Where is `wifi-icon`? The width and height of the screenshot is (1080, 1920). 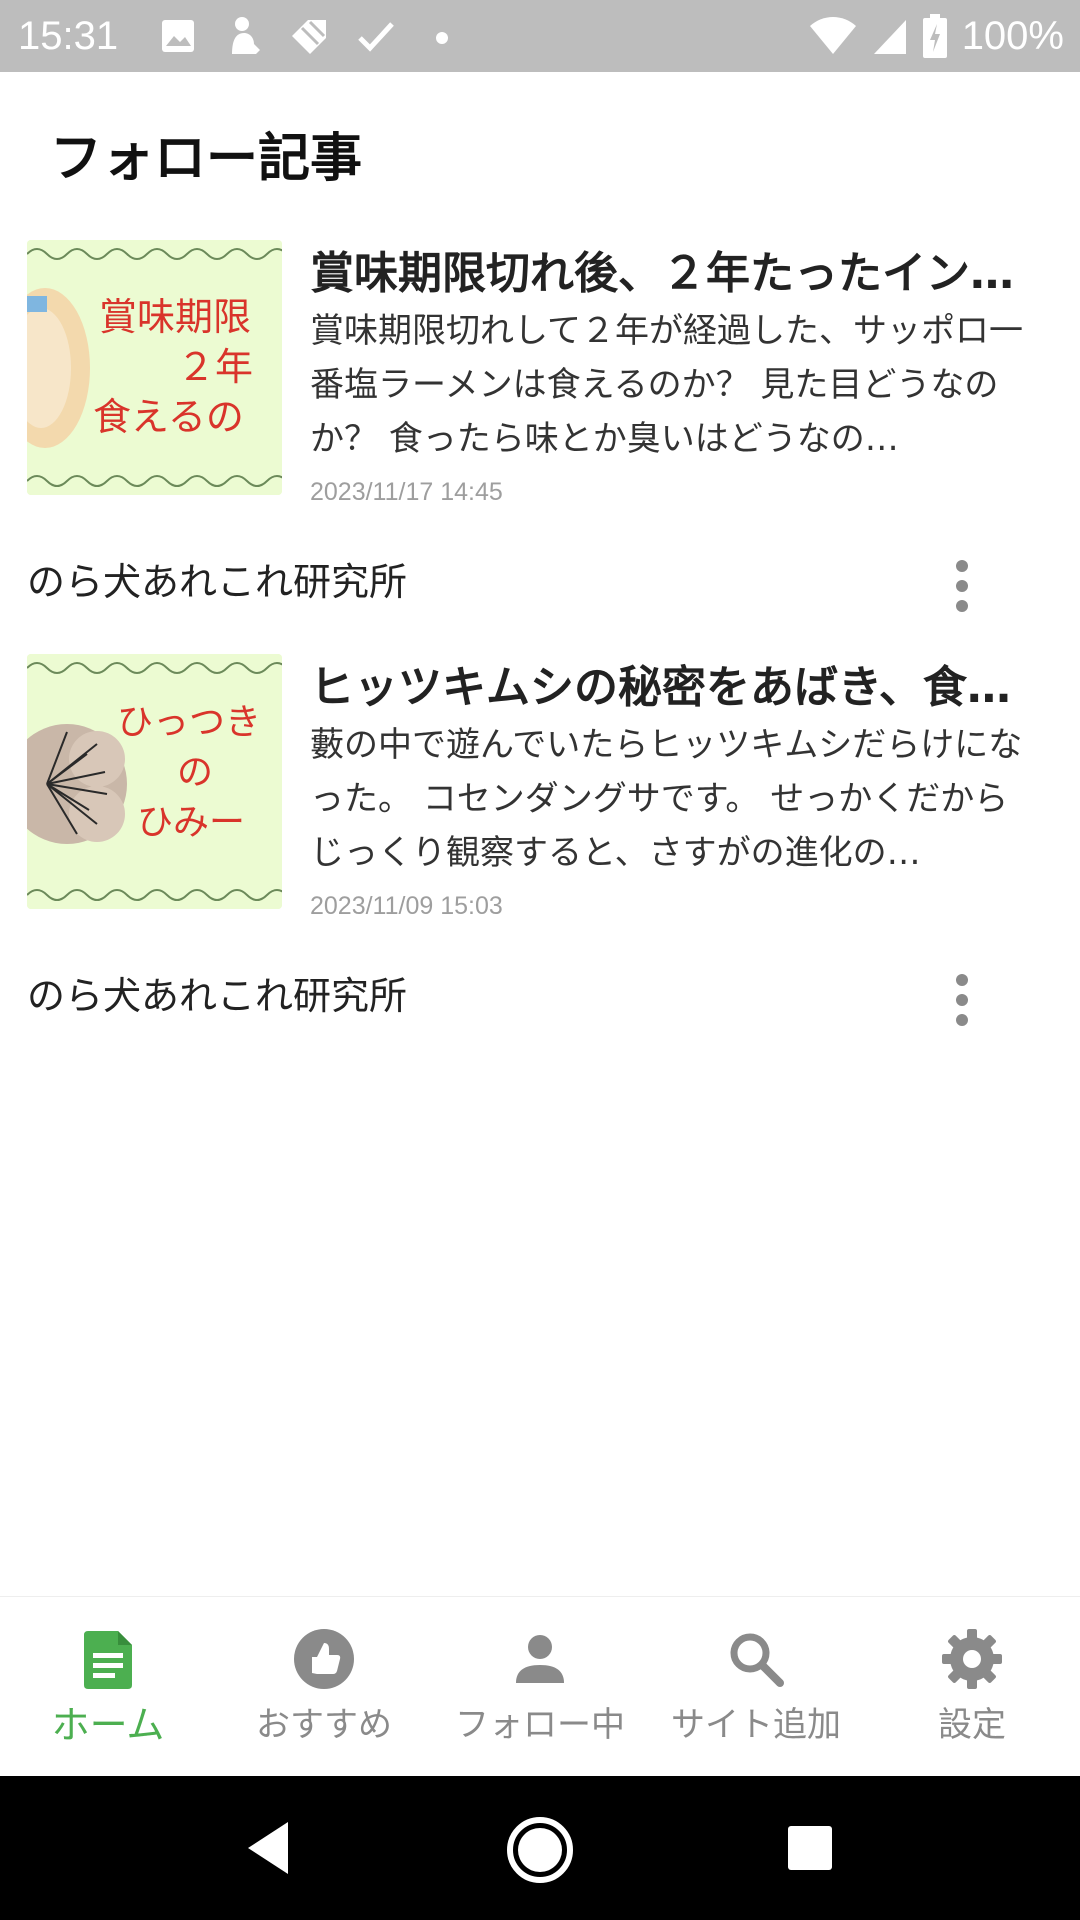 wifi-icon is located at coordinates (832, 35).